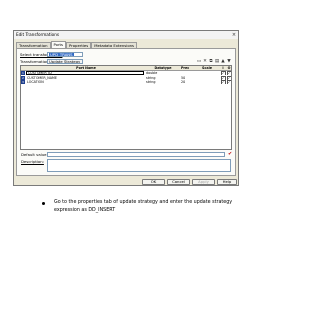 This screenshot has width=320, height=325. Describe the element at coordinates (85, 68) in the screenshot. I see `column-header-port-name: Port Name` at that location.